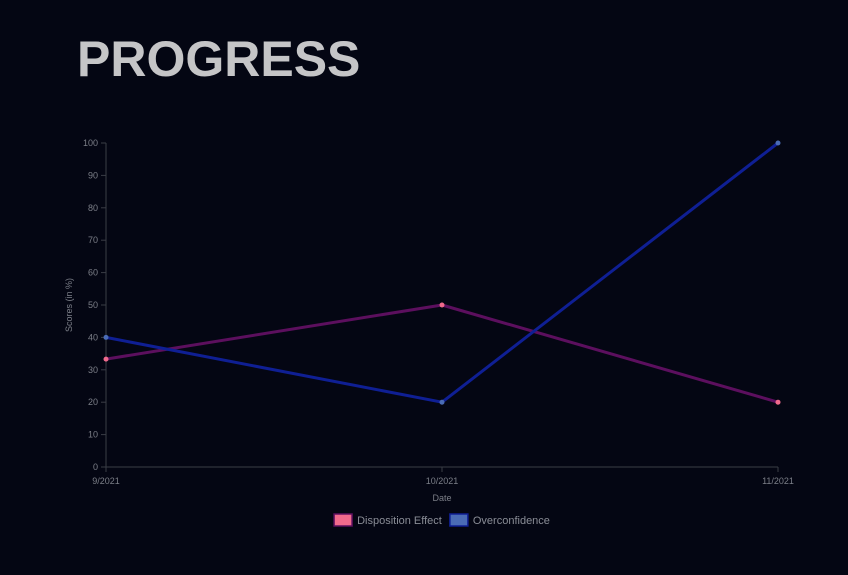 The width and height of the screenshot is (848, 575). Describe the element at coordinates (93, 175) in the screenshot. I see `y-tick-label: 90` at that location.